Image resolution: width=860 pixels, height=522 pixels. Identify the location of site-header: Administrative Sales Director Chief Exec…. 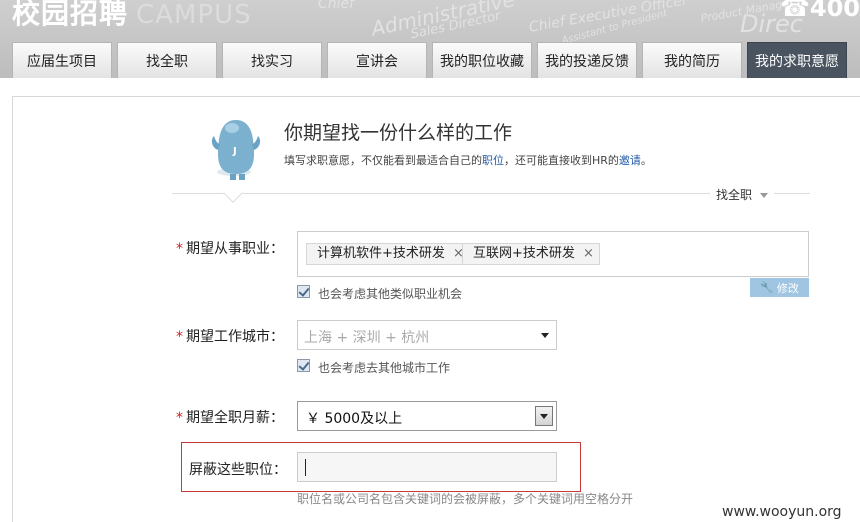
(430, 39).